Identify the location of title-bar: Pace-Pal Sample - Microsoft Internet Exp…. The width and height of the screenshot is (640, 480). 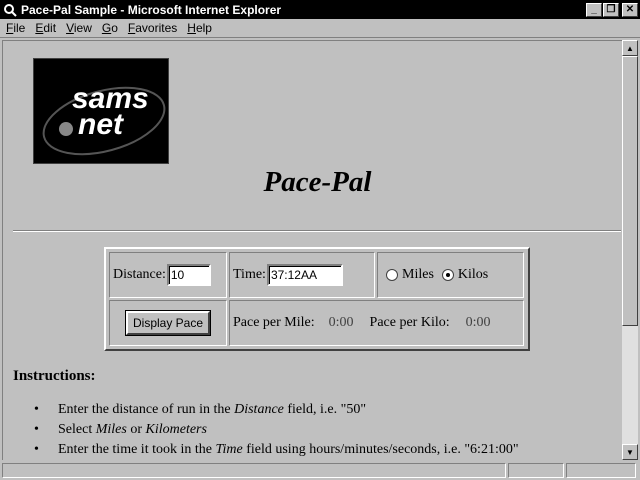
(320, 9).